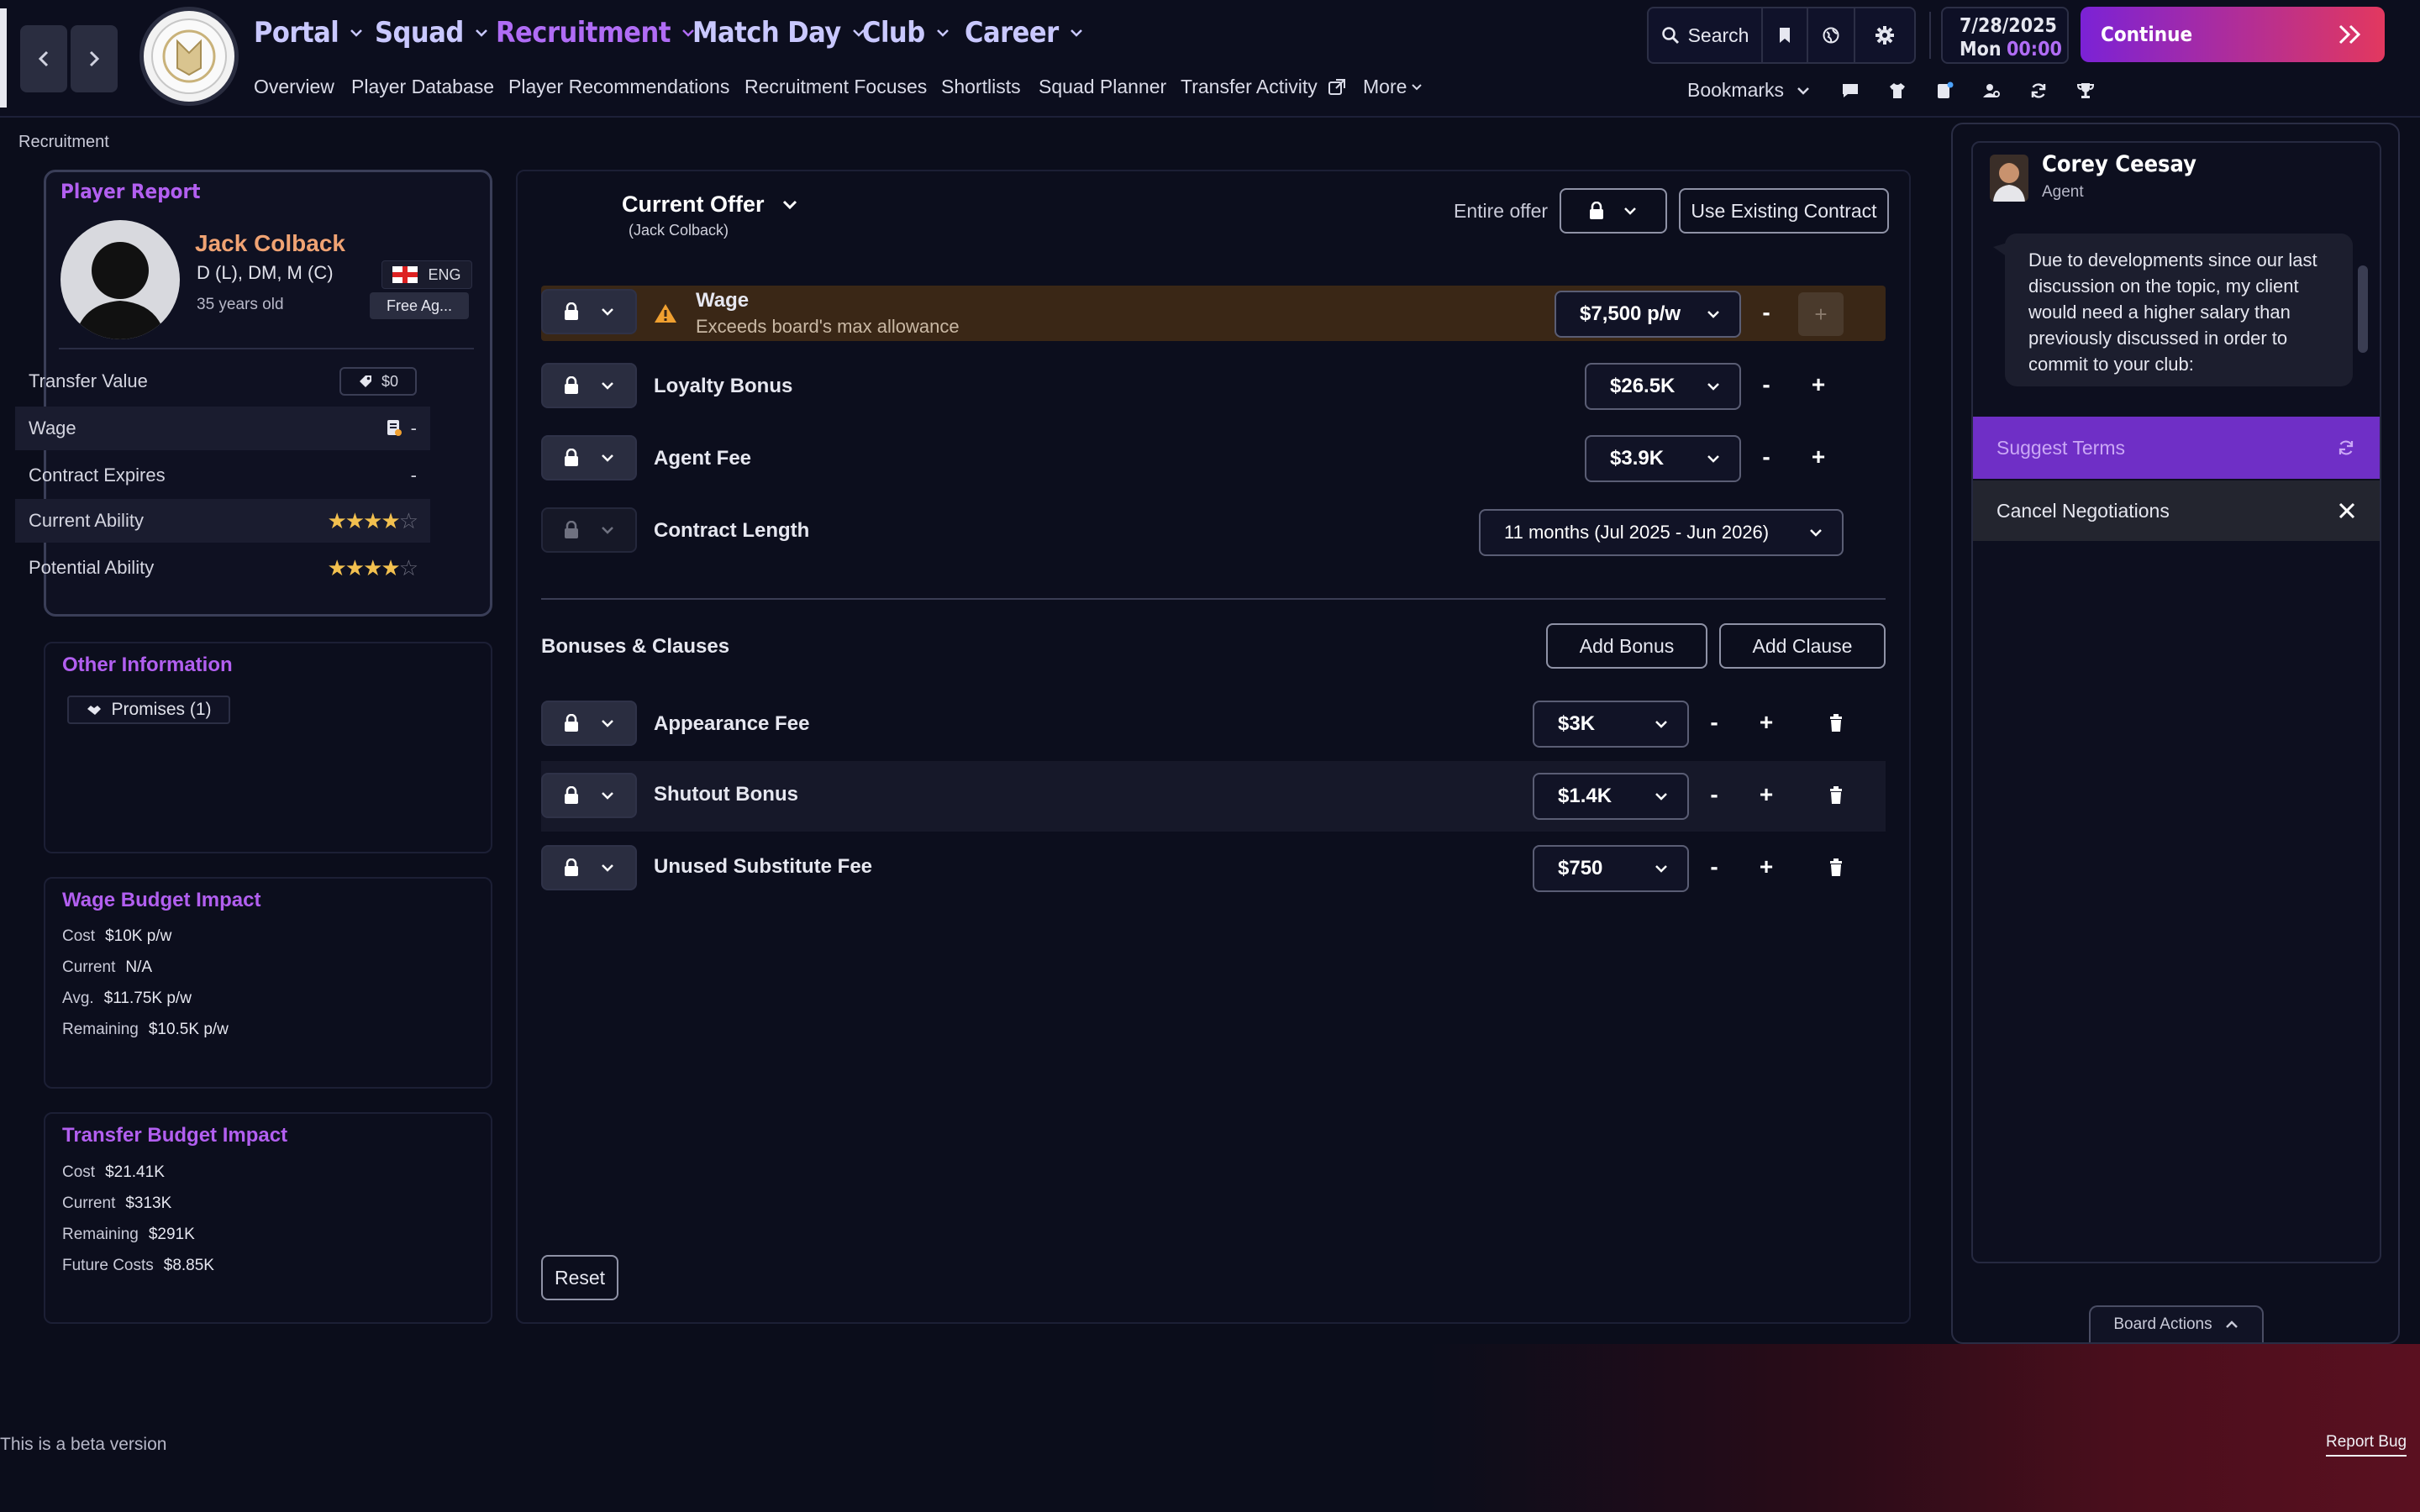 This screenshot has width=2420, height=1512. I want to click on agent-avatar, so click(2009, 178).